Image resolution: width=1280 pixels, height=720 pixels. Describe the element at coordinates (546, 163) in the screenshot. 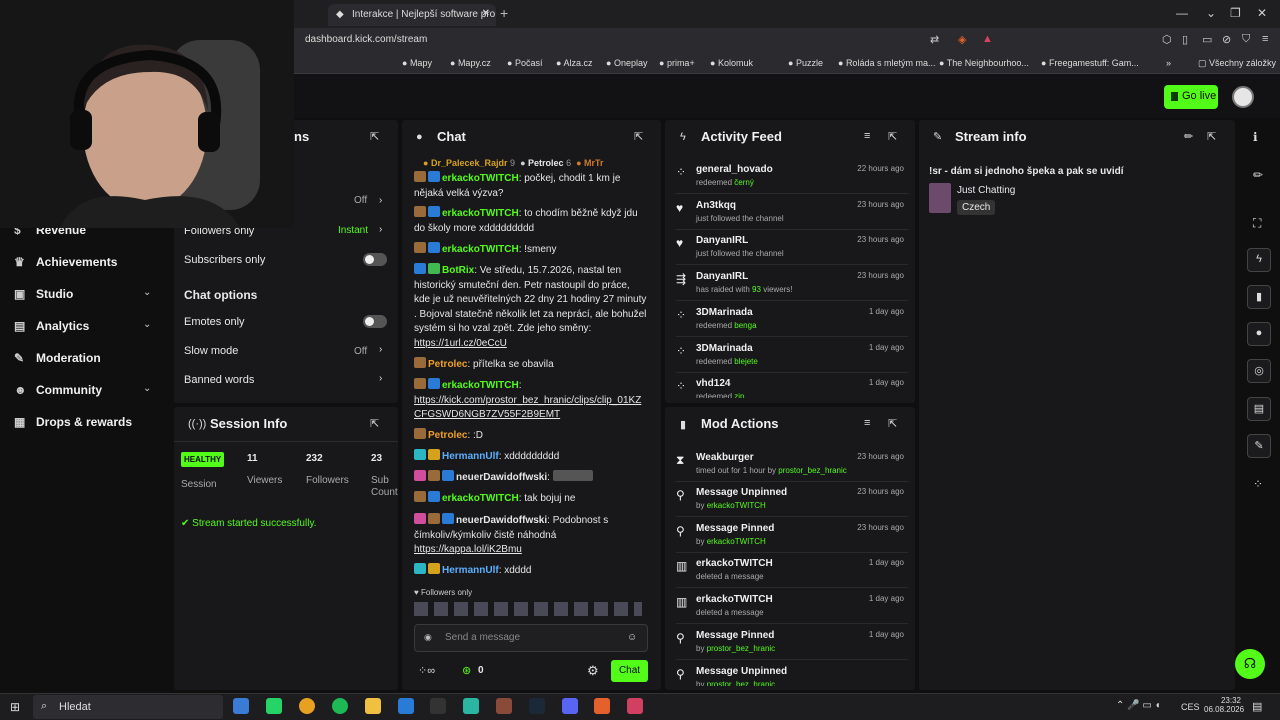

I see `top-chatter: Petrolec` at that location.